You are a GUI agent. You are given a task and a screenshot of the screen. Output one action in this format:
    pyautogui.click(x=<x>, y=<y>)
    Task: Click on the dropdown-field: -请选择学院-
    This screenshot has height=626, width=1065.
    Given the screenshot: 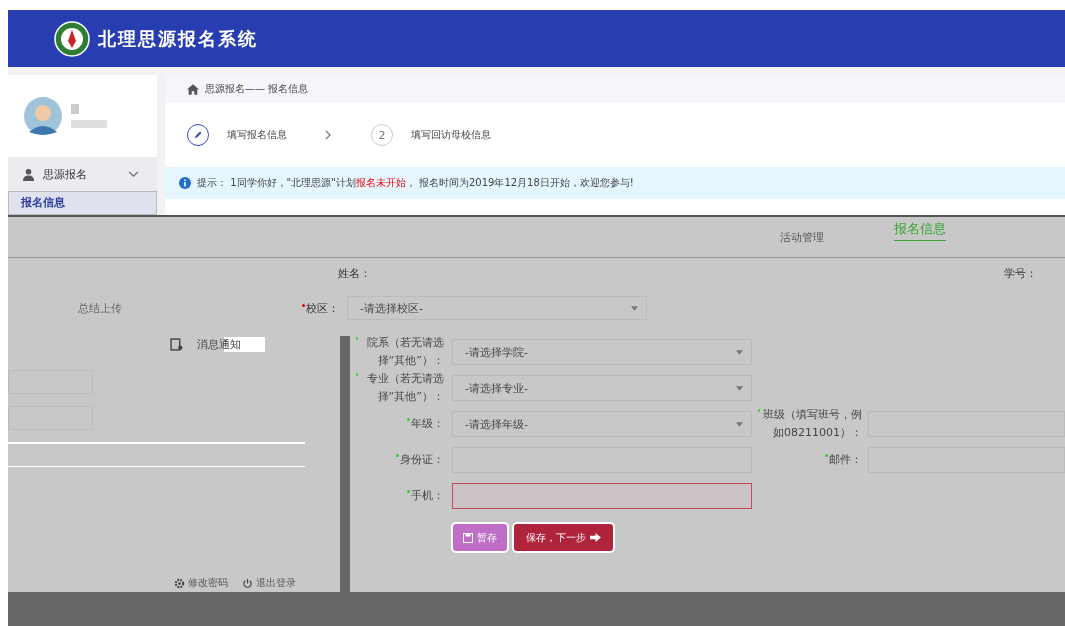 What is the action you would take?
    pyautogui.click(x=602, y=352)
    